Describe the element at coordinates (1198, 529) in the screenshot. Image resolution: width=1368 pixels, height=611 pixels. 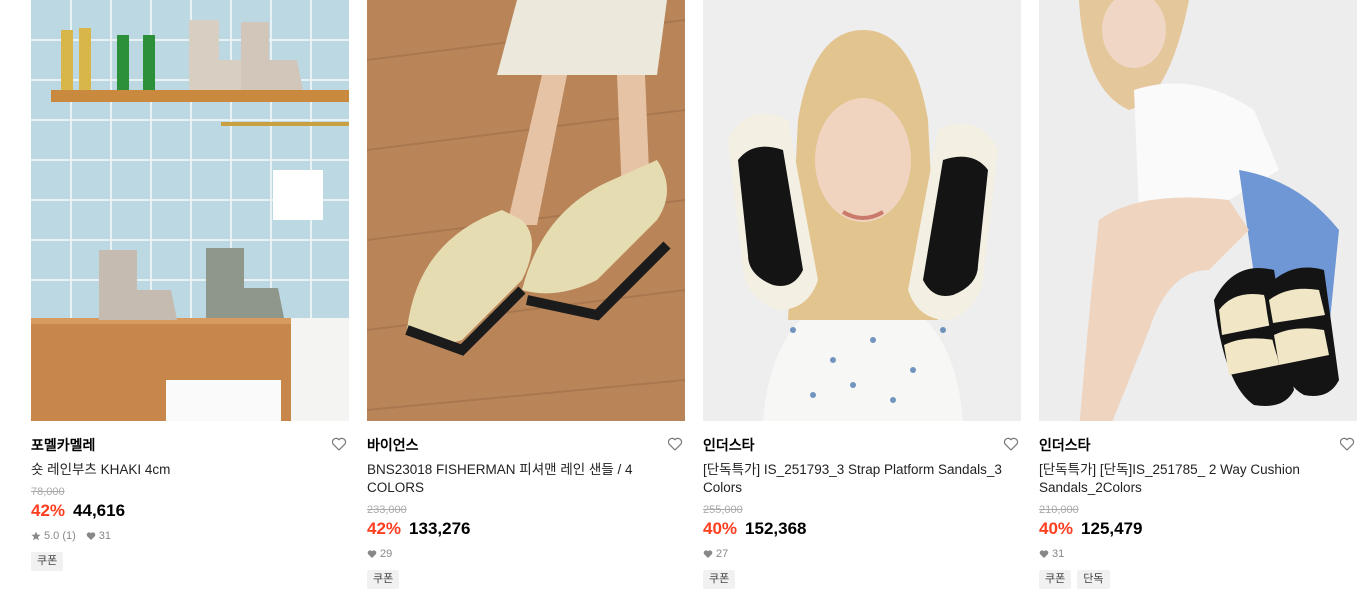
I see `price-row: 40% 125,479` at that location.